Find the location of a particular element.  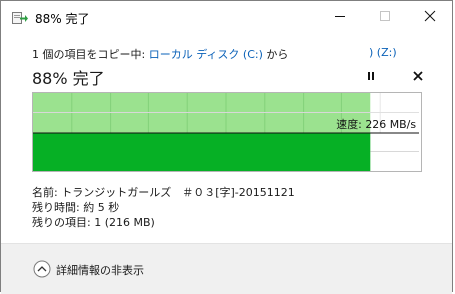

copy-middle: から is located at coordinates (275, 54).